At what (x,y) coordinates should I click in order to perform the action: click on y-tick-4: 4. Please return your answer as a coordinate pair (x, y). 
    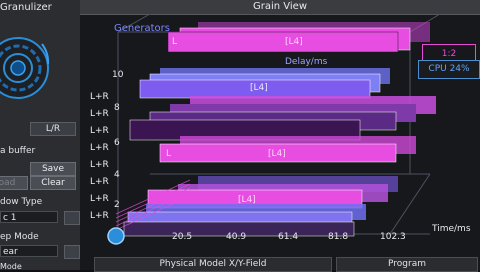
    Looking at the image, I should click on (117, 175).